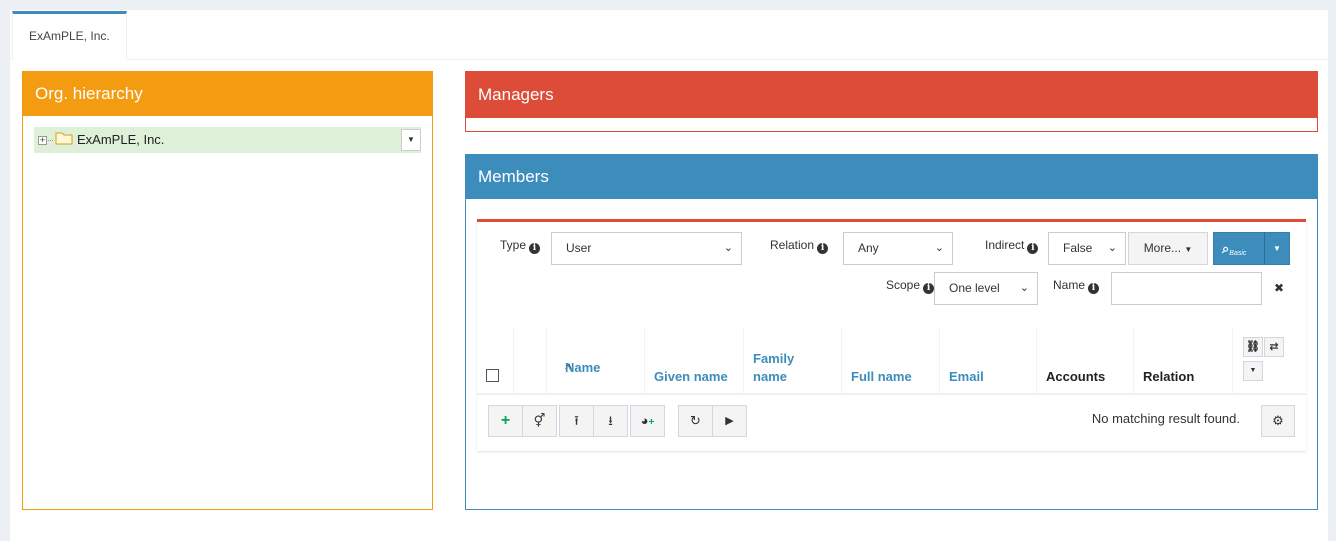 The height and width of the screenshot is (541, 1336). I want to click on relation-filter-label: Relation i, so click(799, 246).